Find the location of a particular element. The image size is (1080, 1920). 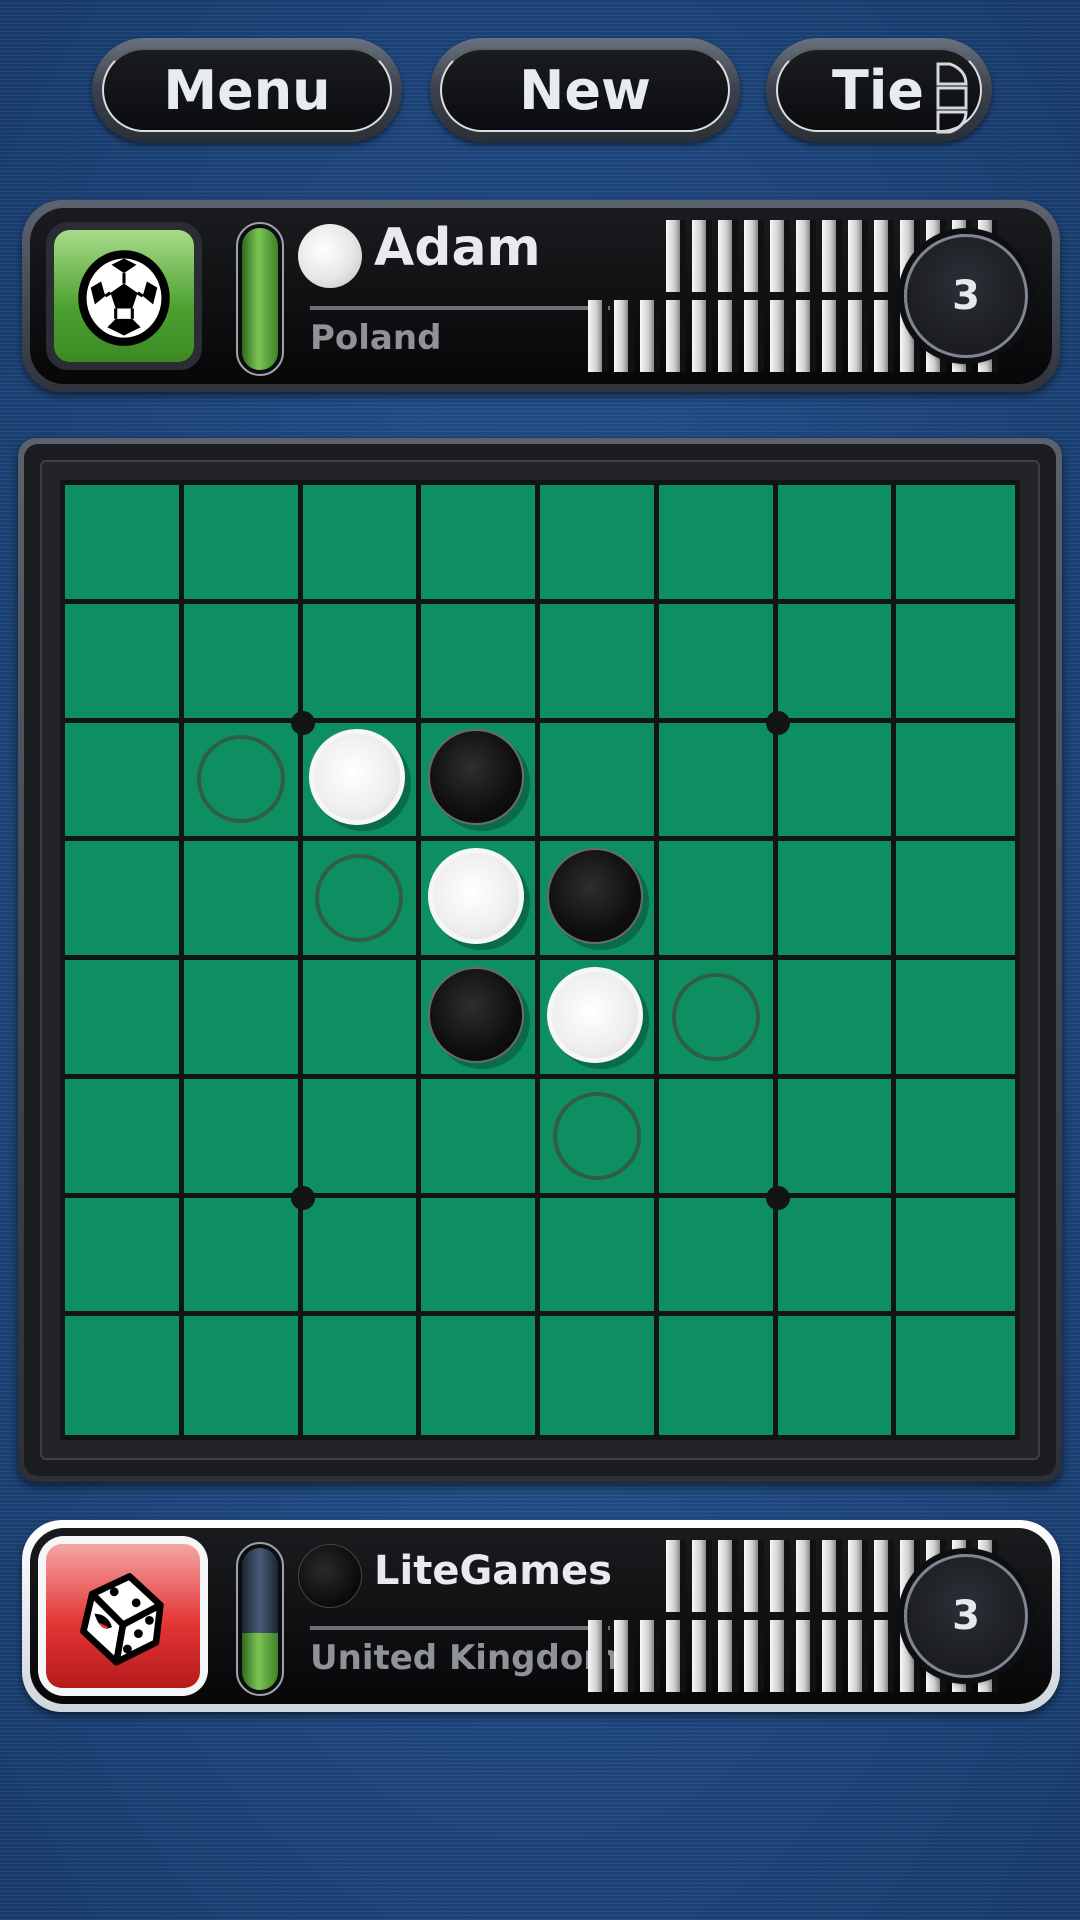

tie-button: Tie is located at coordinates (879, 90).